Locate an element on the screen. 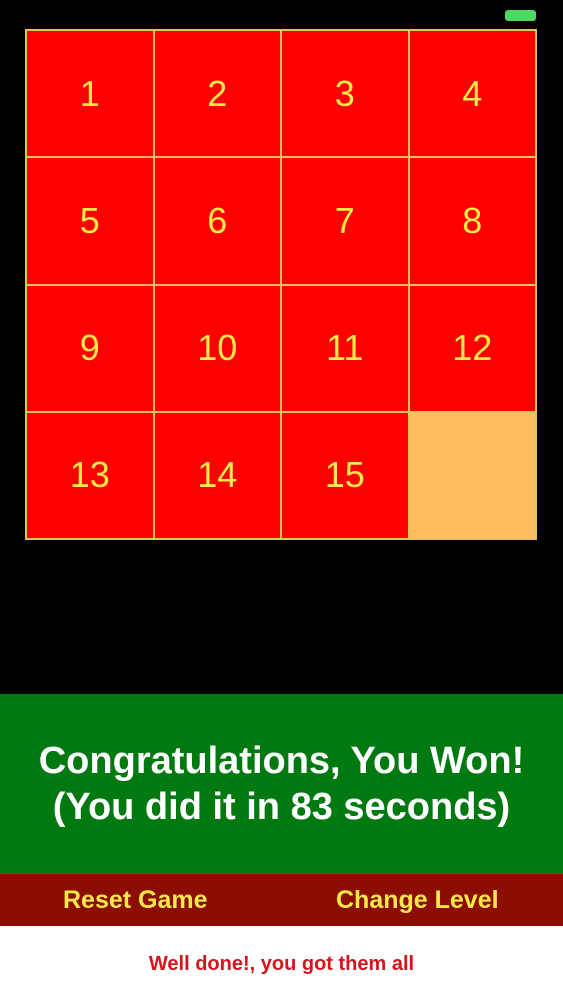 The image size is (563, 1000). change-level-button: Change Level is located at coordinates (417, 900).